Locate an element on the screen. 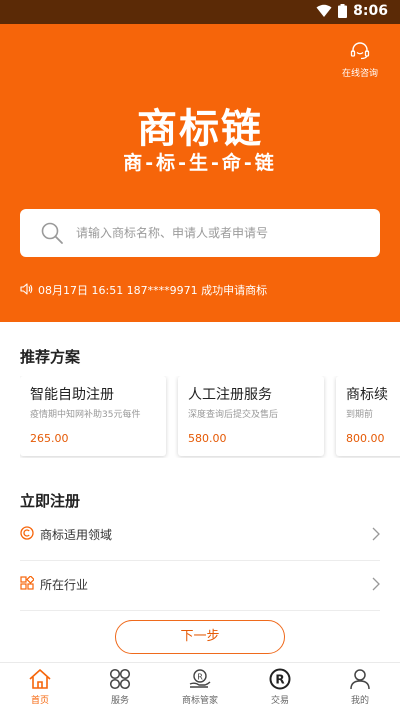 Image resolution: width=400 pixels, height=710 pixels. row-label: 商标适用领域 is located at coordinates (76, 534).